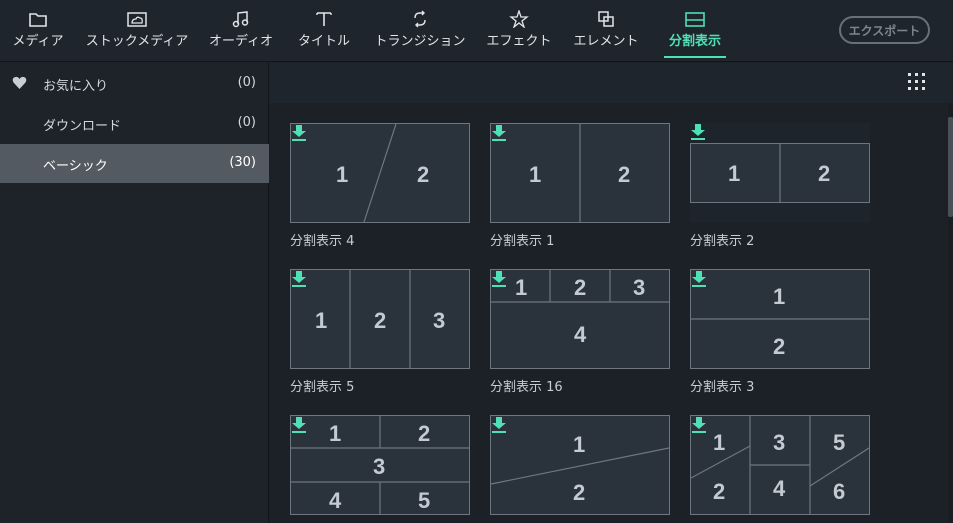  Describe the element at coordinates (519, 30) in the screenshot. I see `tab-effects: エフェクト` at that location.